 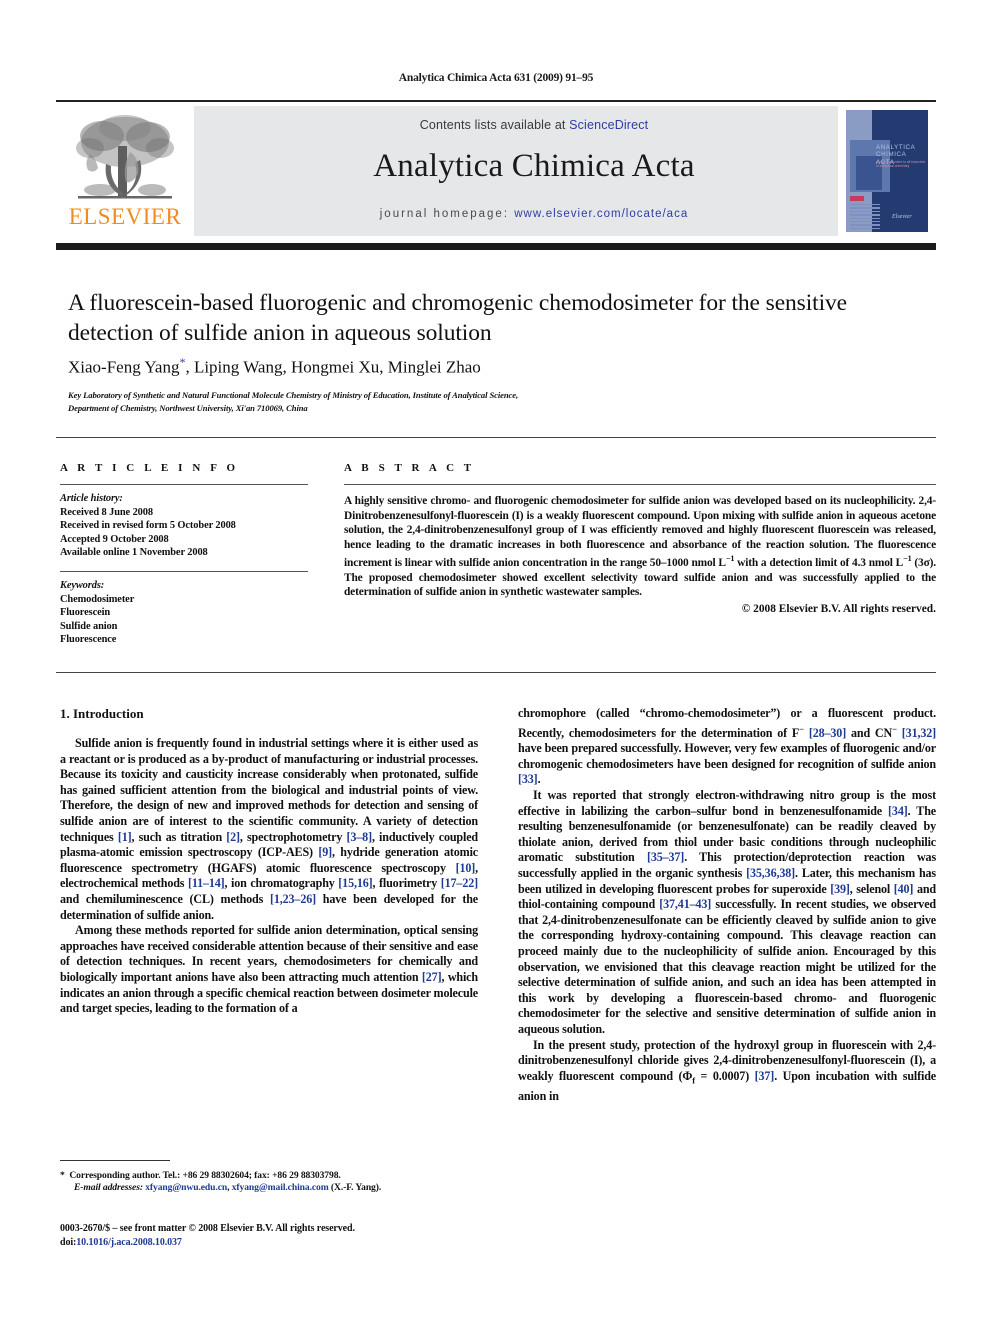 I want to click on authors-remaining: , Liping Wang, Hongmei Xu, Minglei Zhao, so click(x=333, y=367).